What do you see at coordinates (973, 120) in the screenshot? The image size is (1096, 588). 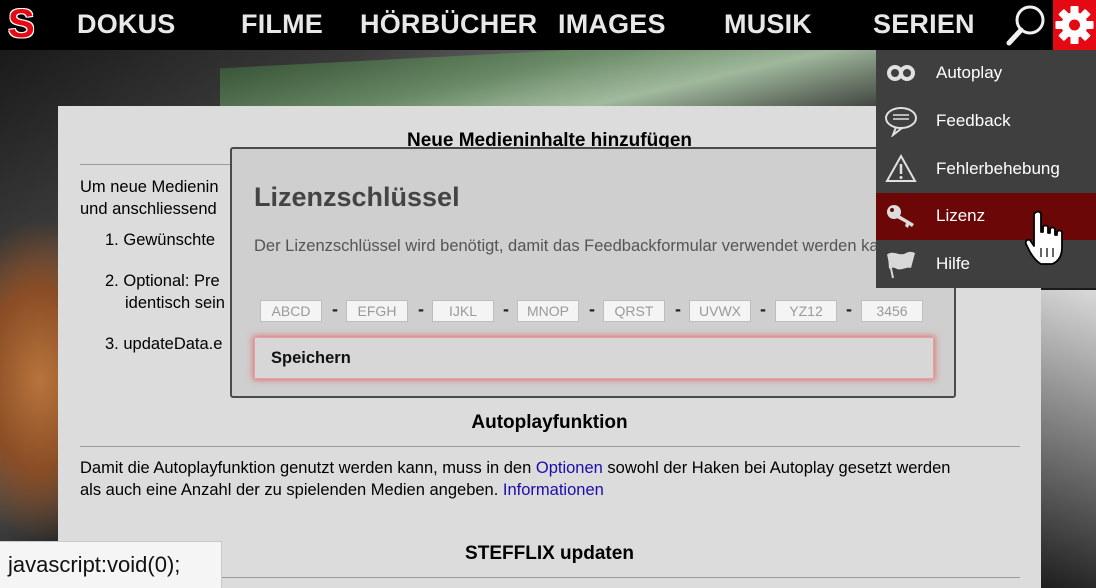 I see `menu-item-label: Feedback` at bounding box center [973, 120].